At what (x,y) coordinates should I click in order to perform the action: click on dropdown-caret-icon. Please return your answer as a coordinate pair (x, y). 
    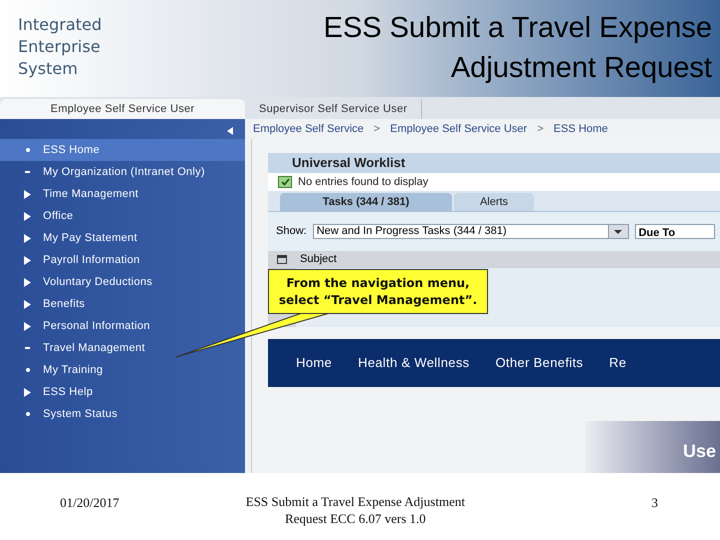
    Looking at the image, I should click on (618, 232).